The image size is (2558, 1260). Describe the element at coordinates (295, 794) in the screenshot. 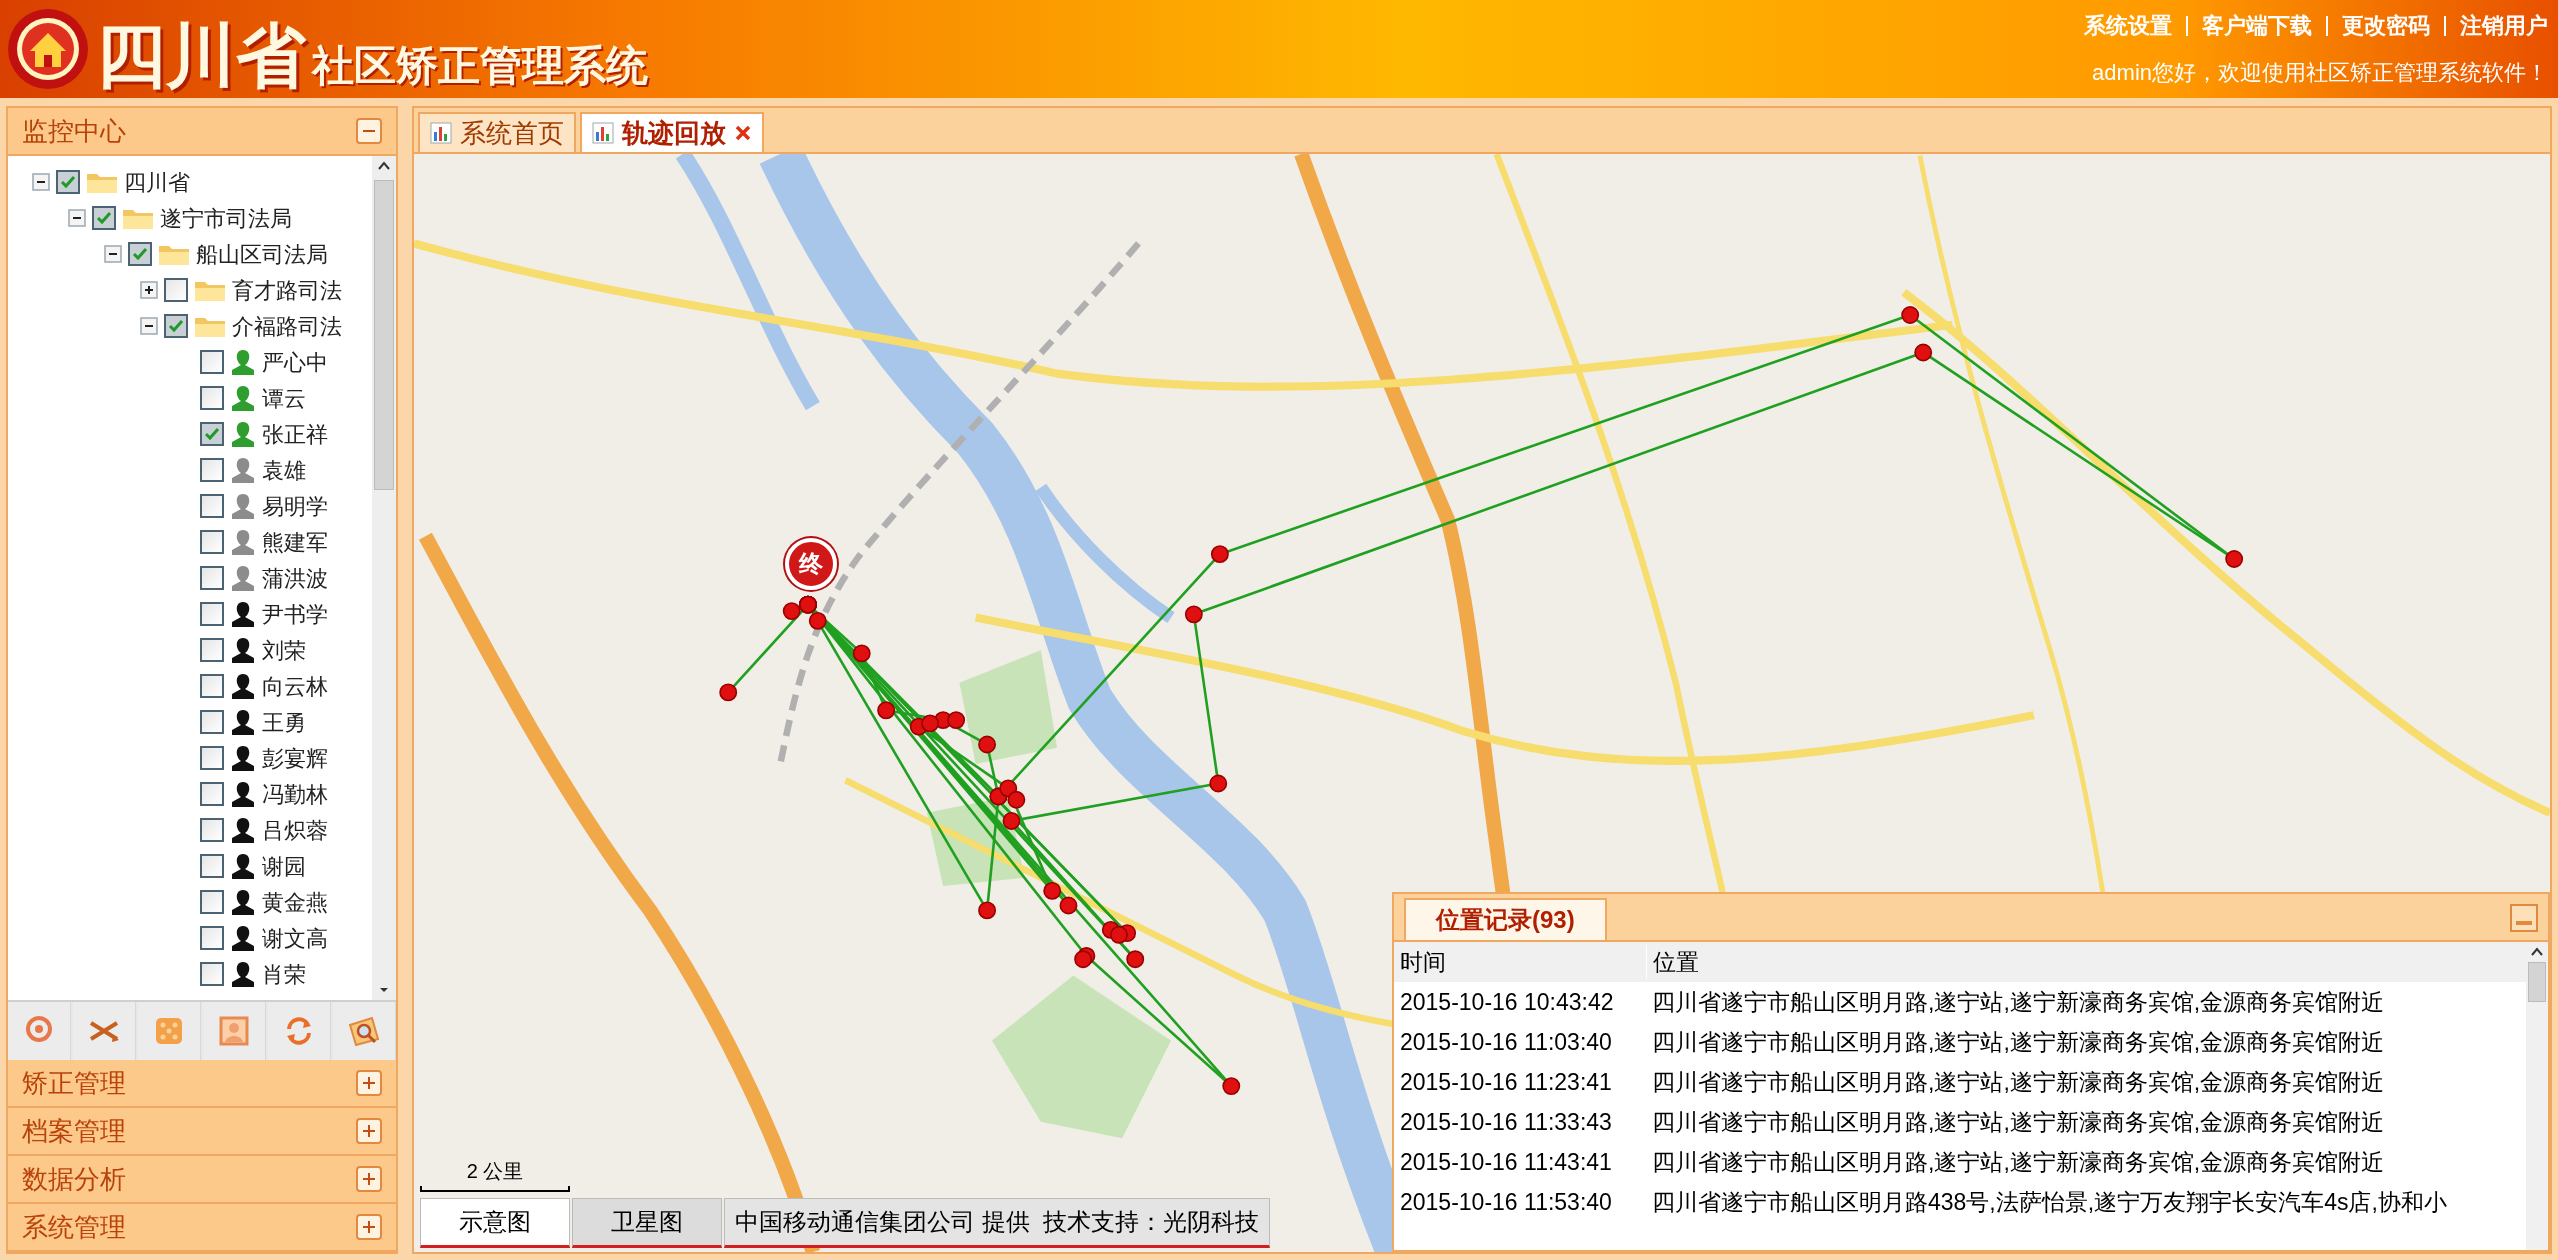

I see `tree-item: 冯勤林` at that location.